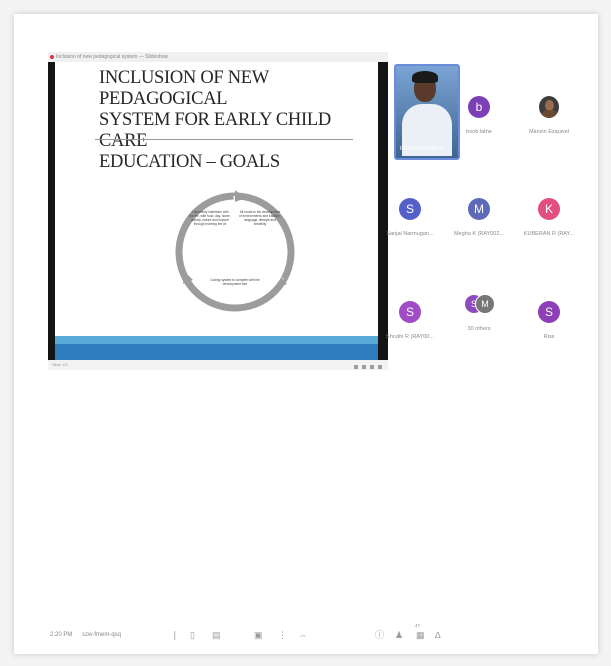 The height and width of the screenshot is (666, 611). What do you see at coordinates (380, 367) in the screenshot?
I see `slideshow-icon` at bounding box center [380, 367].